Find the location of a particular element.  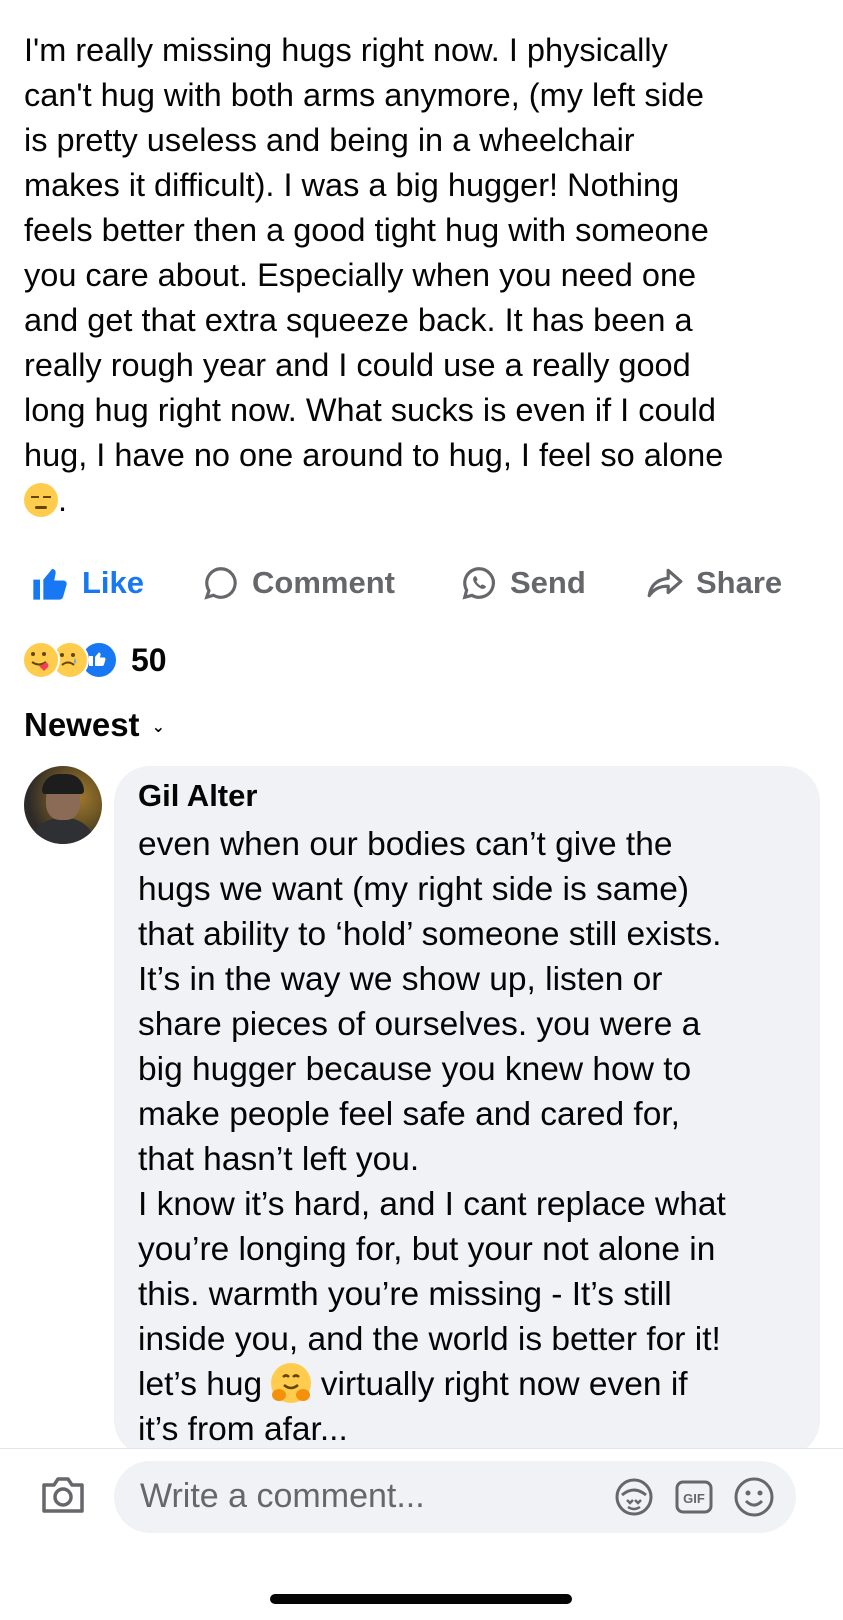

gif-icon: GIF is located at coordinates (694, 1497).